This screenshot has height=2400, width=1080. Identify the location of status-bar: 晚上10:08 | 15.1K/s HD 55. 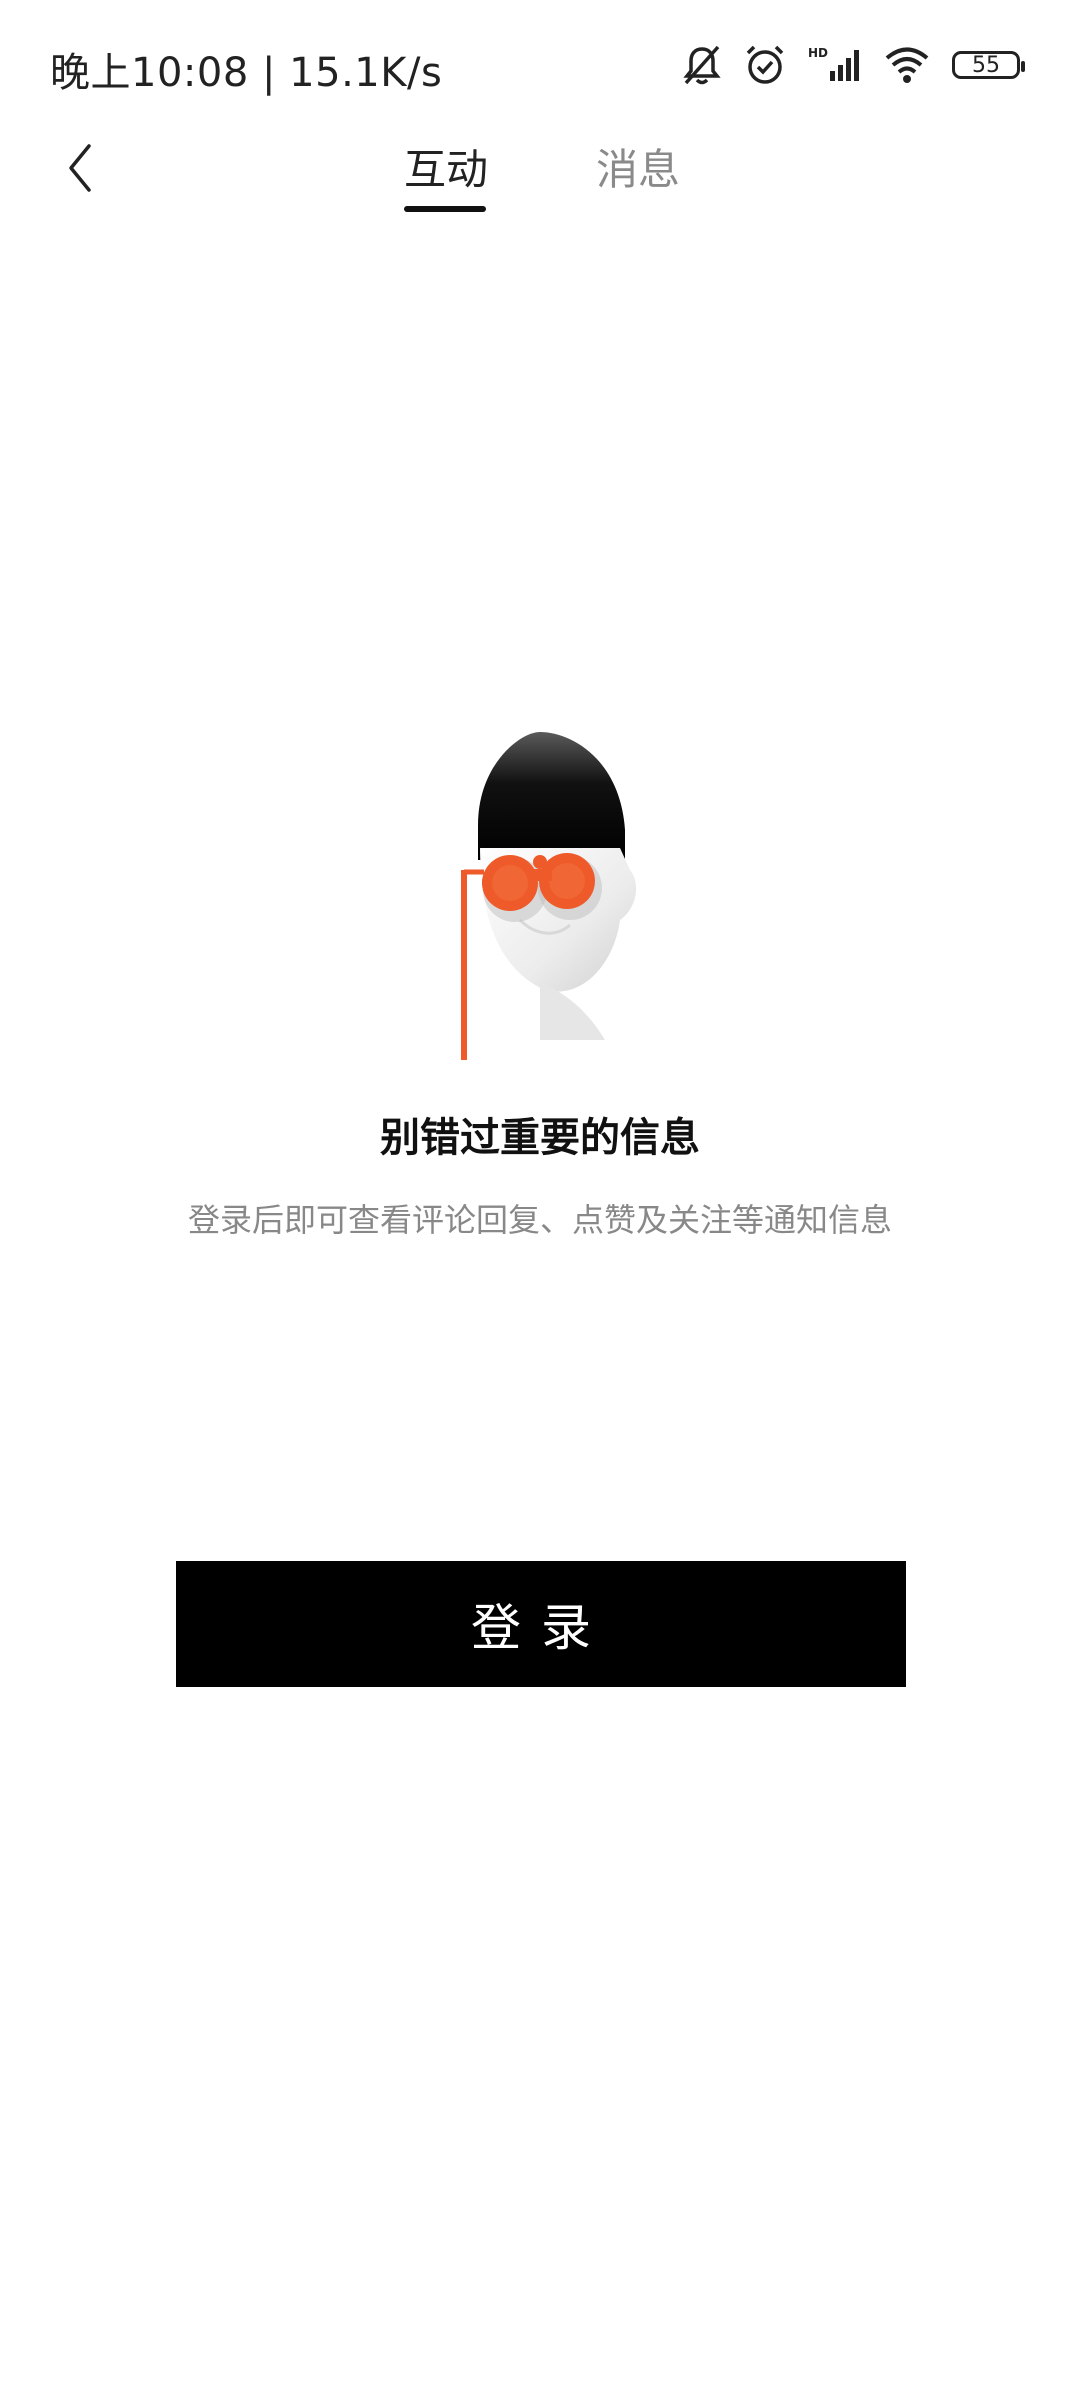
(540, 65).